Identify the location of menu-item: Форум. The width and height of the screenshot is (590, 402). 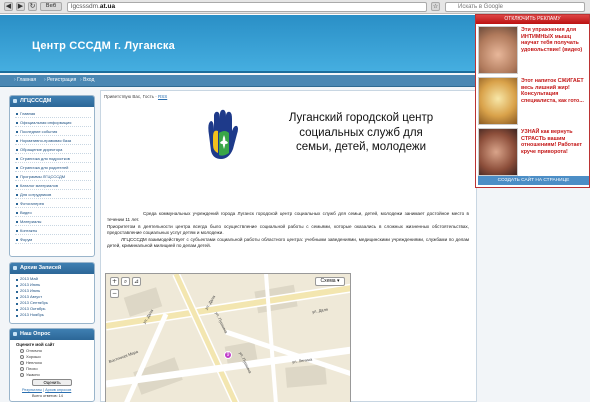
(53, 240).